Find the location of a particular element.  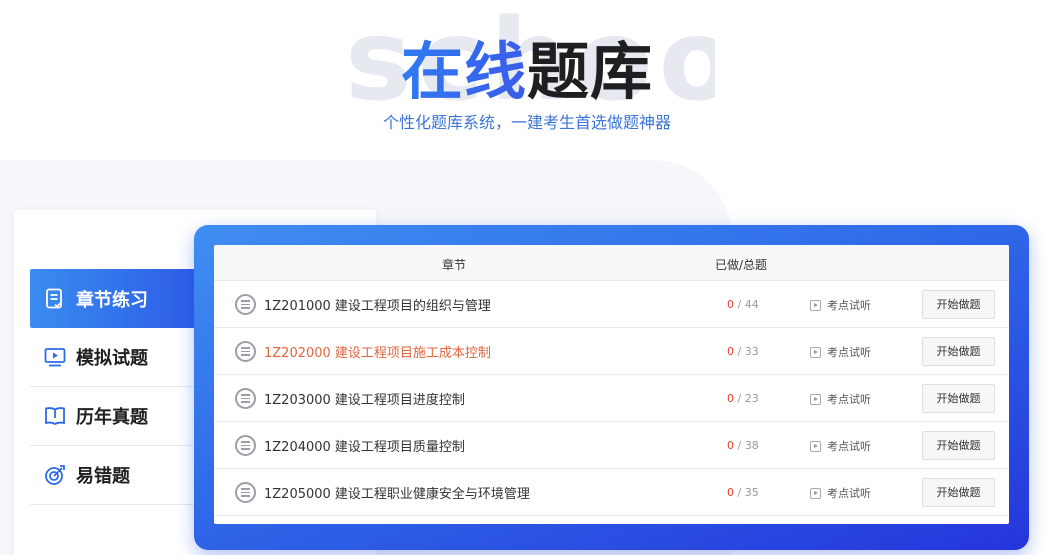

sidebar-item-past-exams: 历年真题 is located at coordinates (119, 416).